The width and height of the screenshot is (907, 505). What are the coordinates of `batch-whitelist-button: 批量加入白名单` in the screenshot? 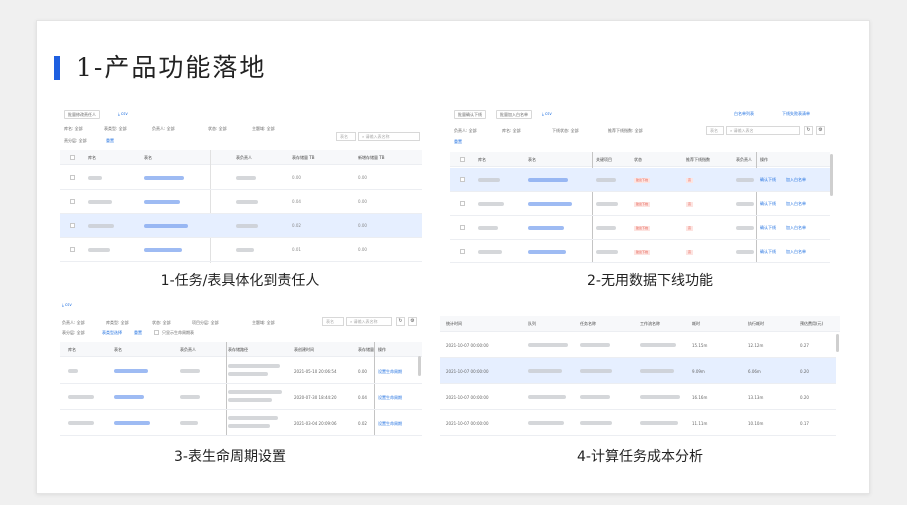 It's located at (514, 114).